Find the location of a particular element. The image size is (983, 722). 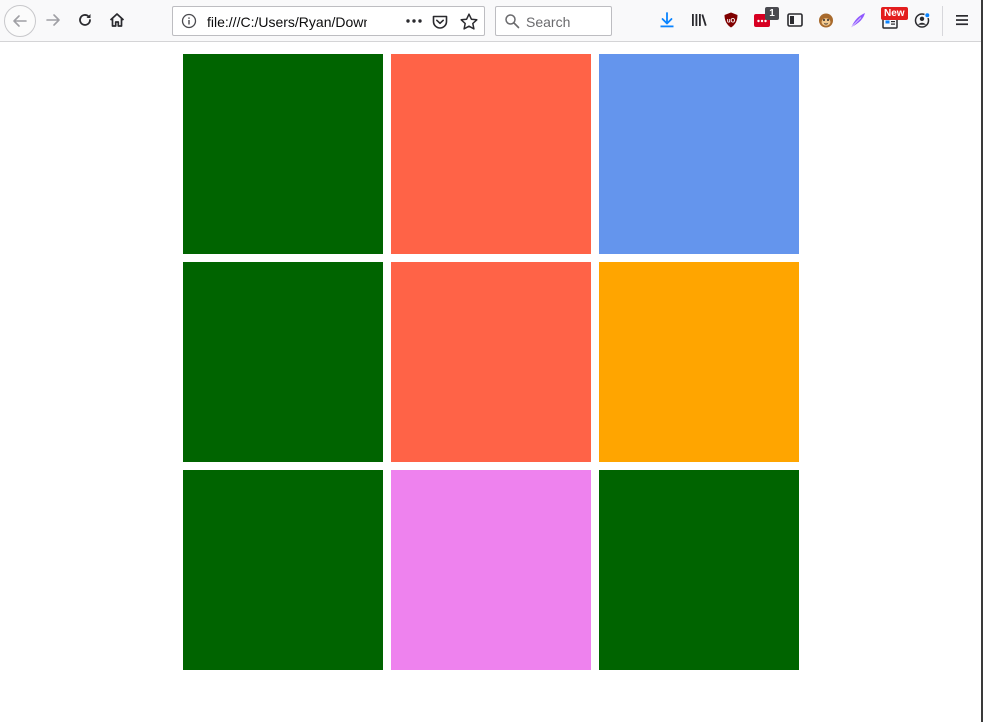

reload-button is located at coordinates (85, 20).